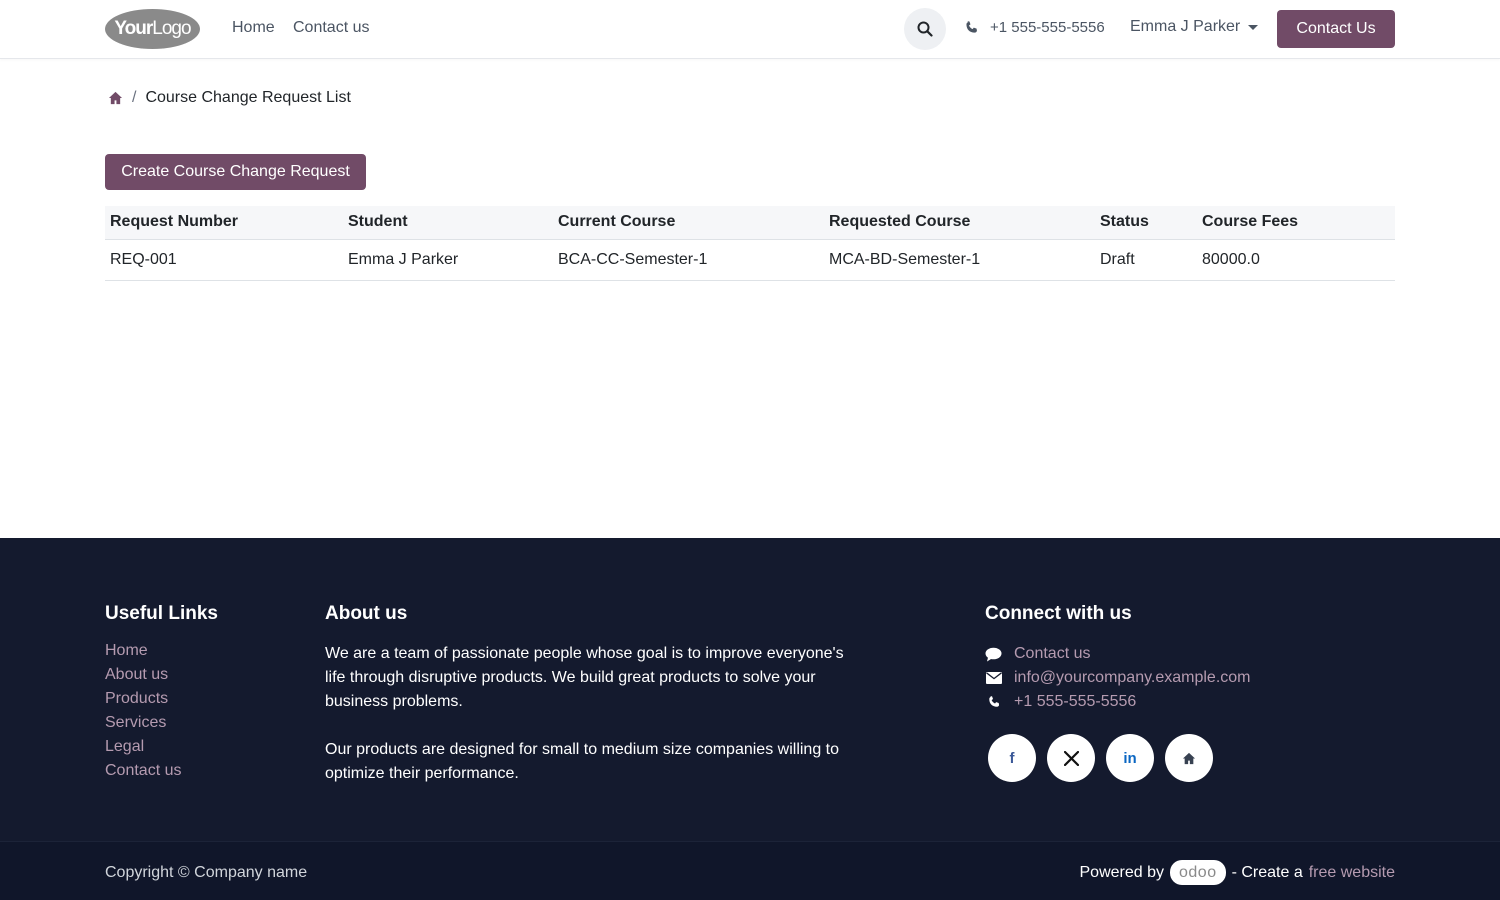 Image resolution: width=1500 pixels, height=900 pixels. I want to click on connect-phone-item: +1 555-555-5556, so click(1118, 702).